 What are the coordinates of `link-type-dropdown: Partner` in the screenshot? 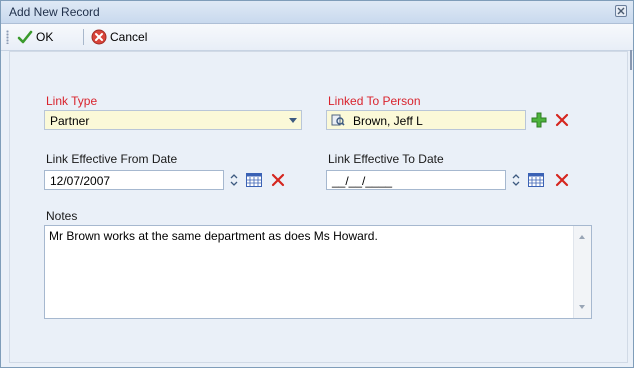 It's located at (173, 120).